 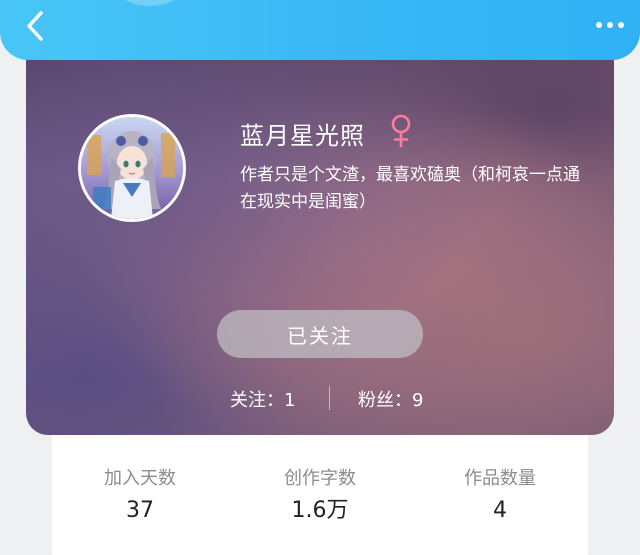 What do you see at coordinates (320, 30) in the screenshot?
I see `top-bar` at bounding box center [320, 30].